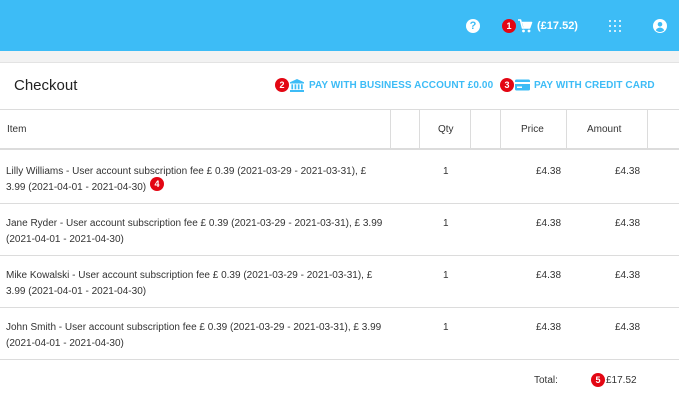 The width and height of the screenshot is (679, 400). Describe the element at coordinates (557, 26) in the screenshot. I see `cart-total: (£17.52)` at that location.